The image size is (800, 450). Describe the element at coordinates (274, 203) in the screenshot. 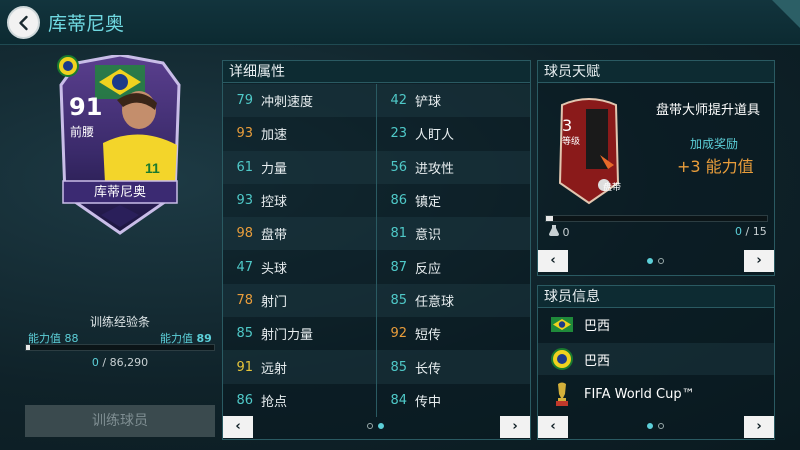

I see `attribute-name: 控球` at that location.